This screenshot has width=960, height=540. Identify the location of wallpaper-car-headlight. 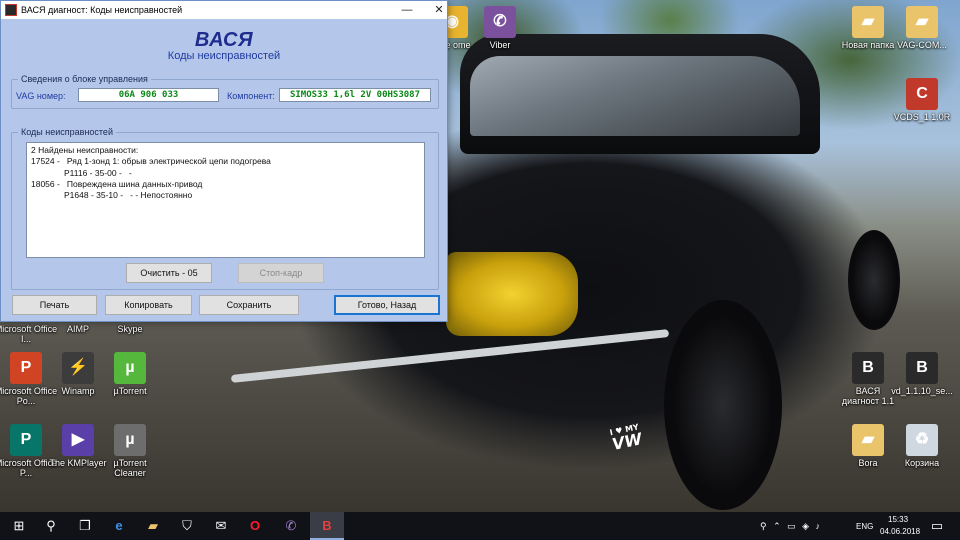
(512, 294).